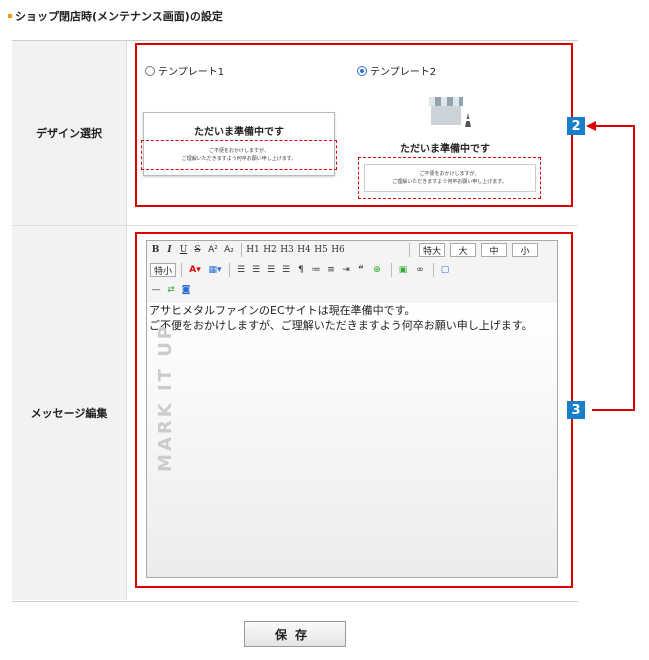 This screenshot has width=649, height=660. Describe the element at coordinates (613, 126) in the screenshot. I see `arrow-top-segment` at that location.